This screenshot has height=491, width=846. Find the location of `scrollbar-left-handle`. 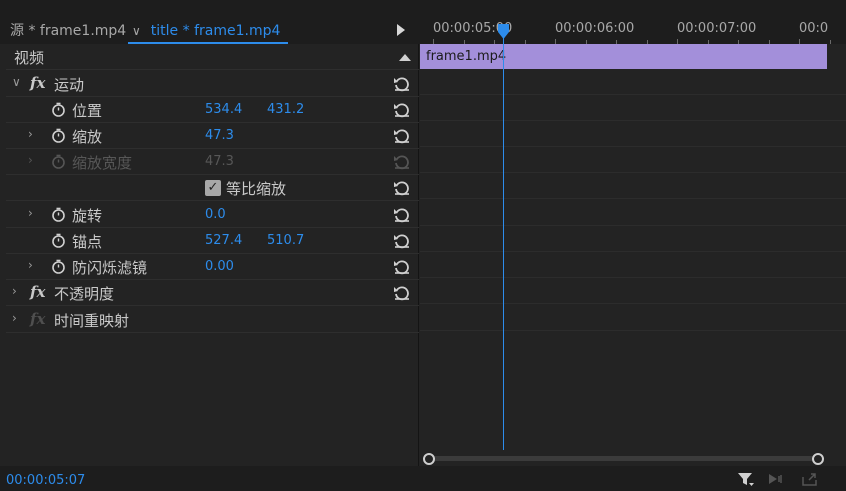

scrollbar-left-handle is located at coordinates (429, 459).